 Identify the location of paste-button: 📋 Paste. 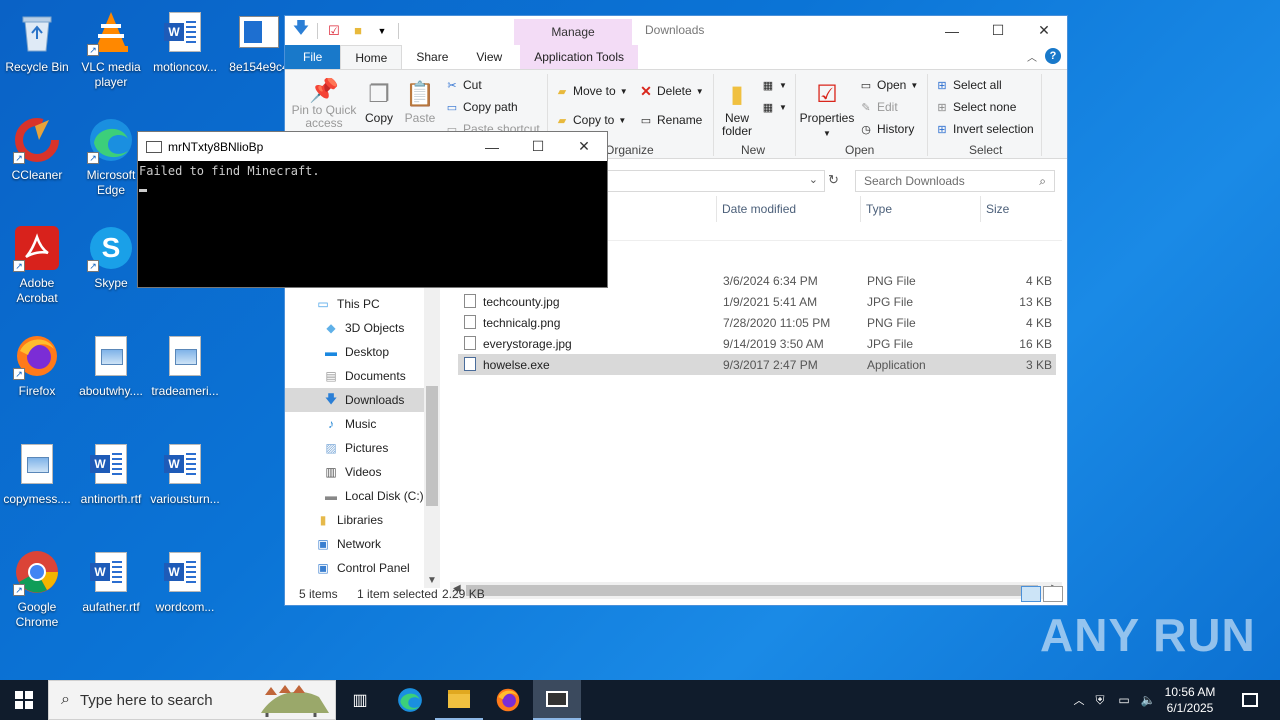
(420, 101).